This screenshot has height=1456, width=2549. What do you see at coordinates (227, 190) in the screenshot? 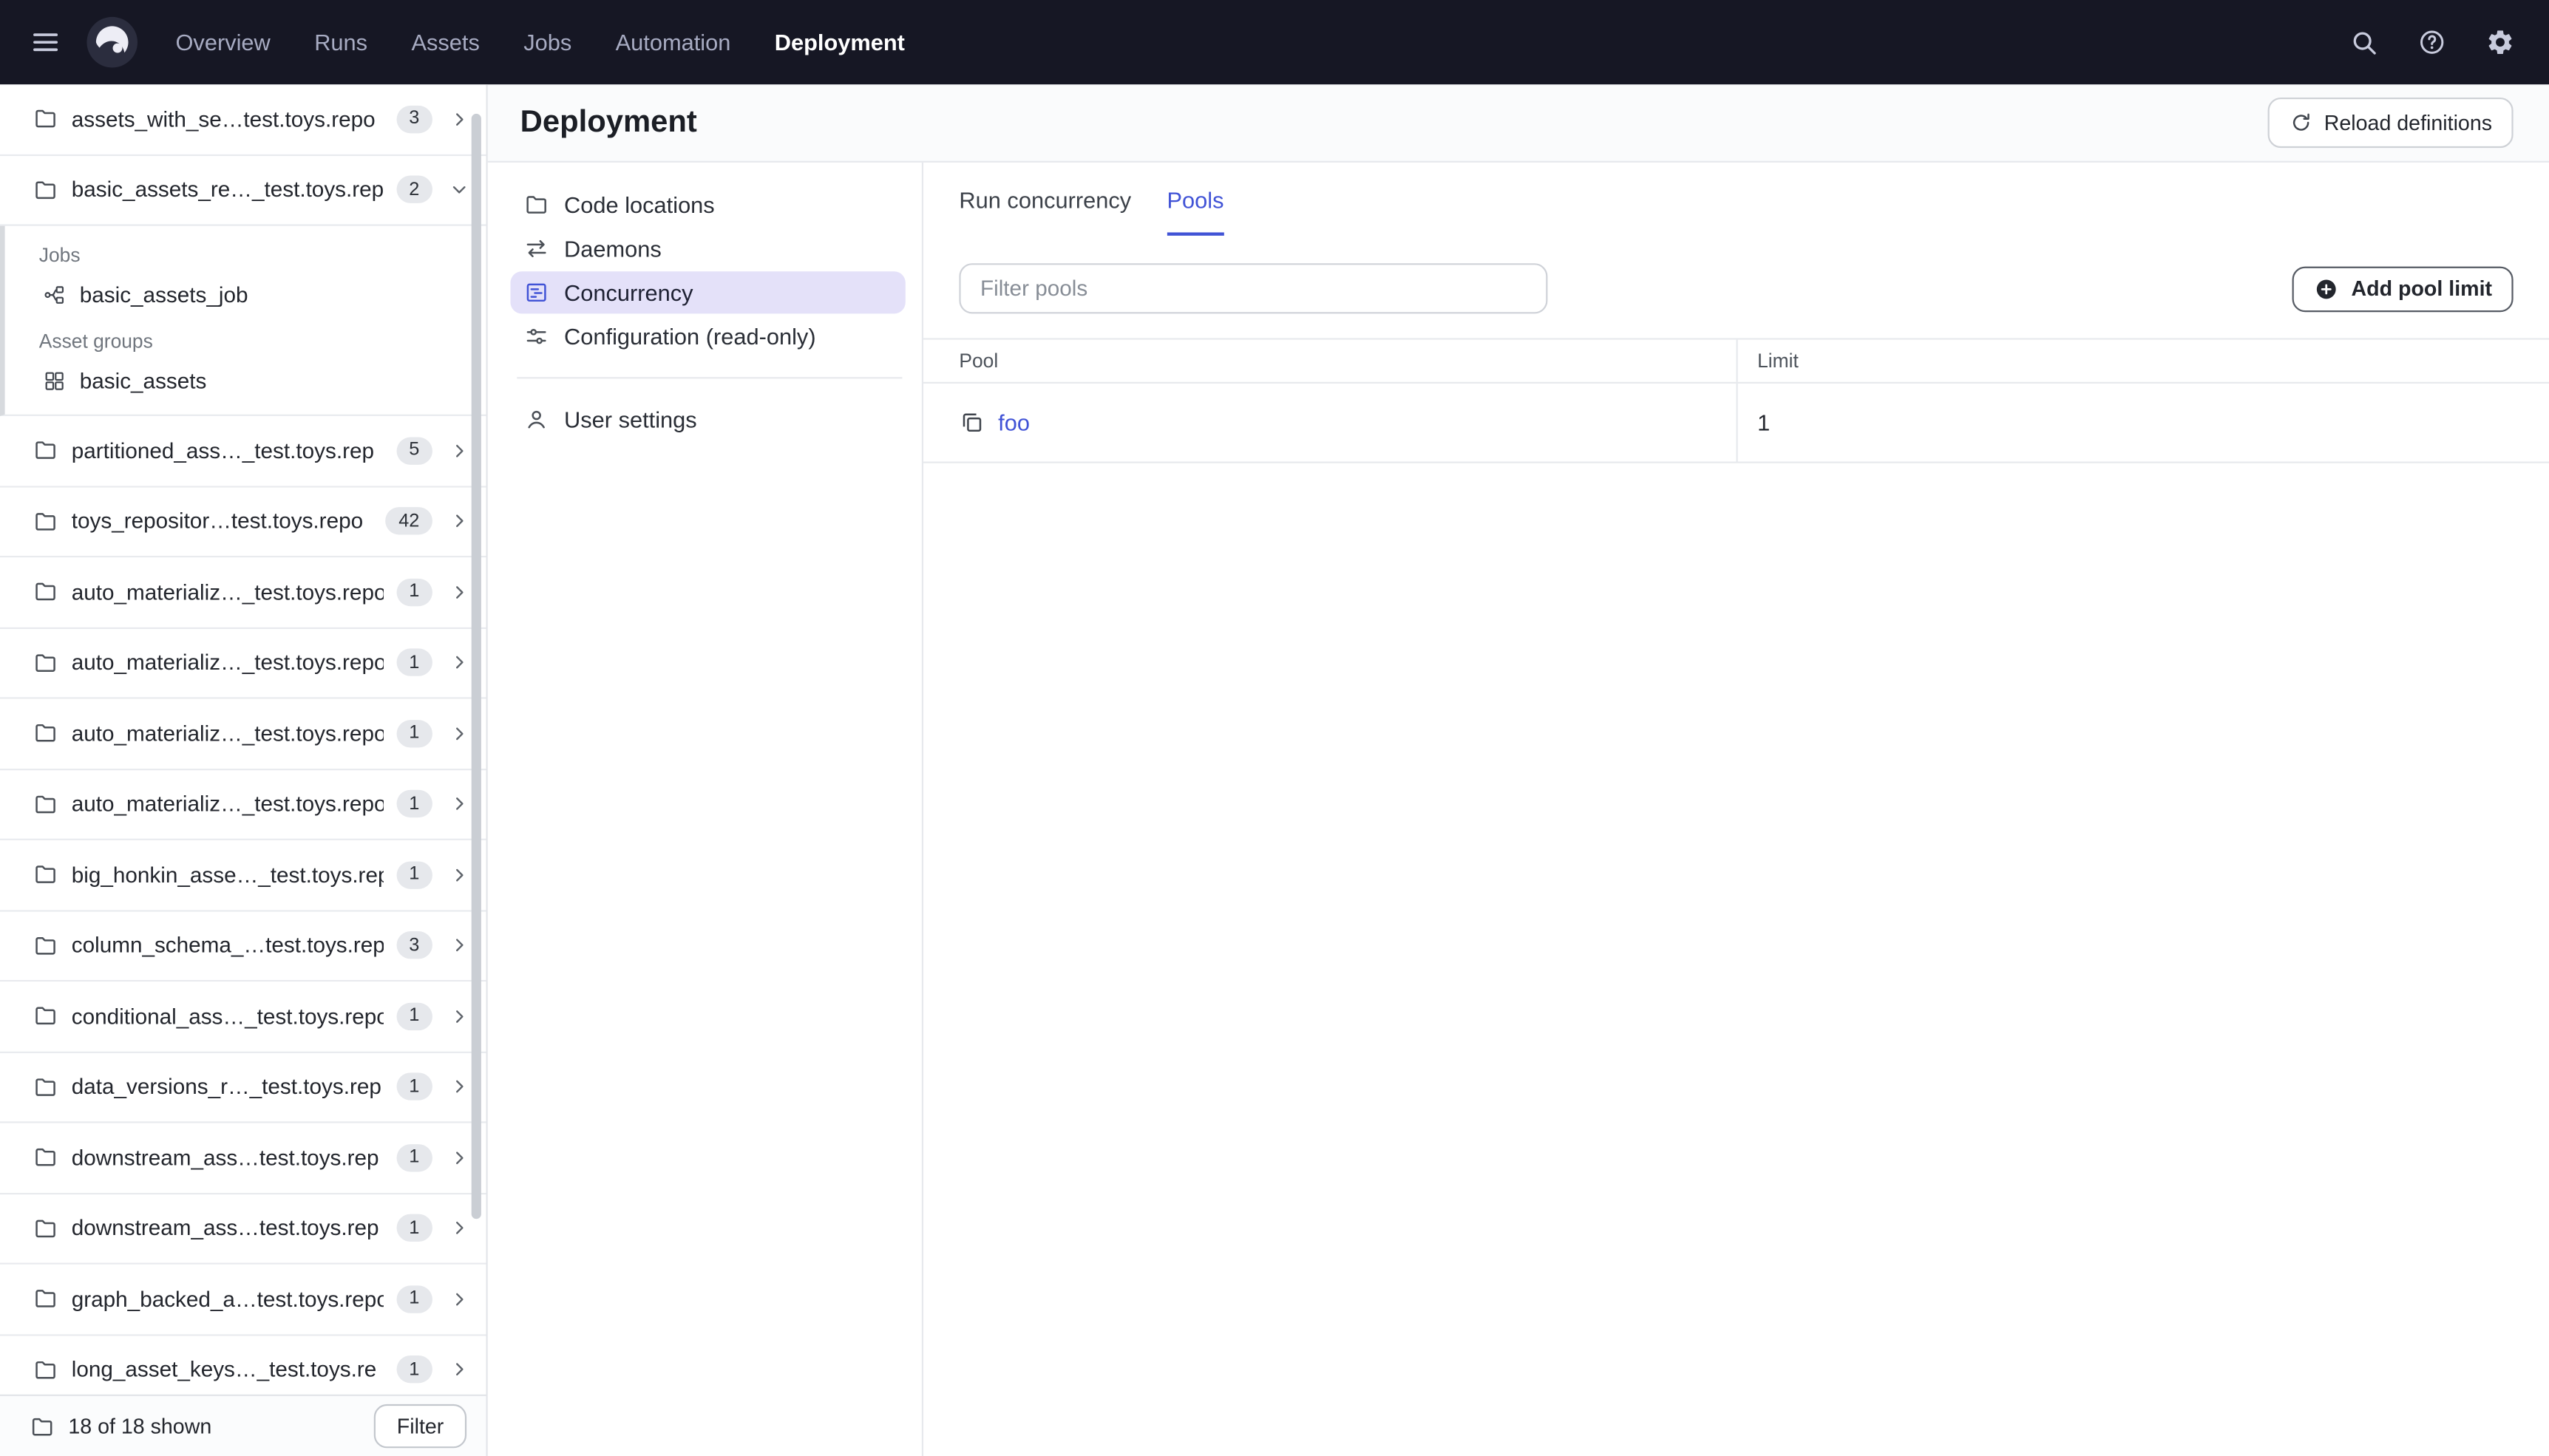
I see `repo-label: basic_assets_re…_test.toys.rep` at bounding box center [227, 190].